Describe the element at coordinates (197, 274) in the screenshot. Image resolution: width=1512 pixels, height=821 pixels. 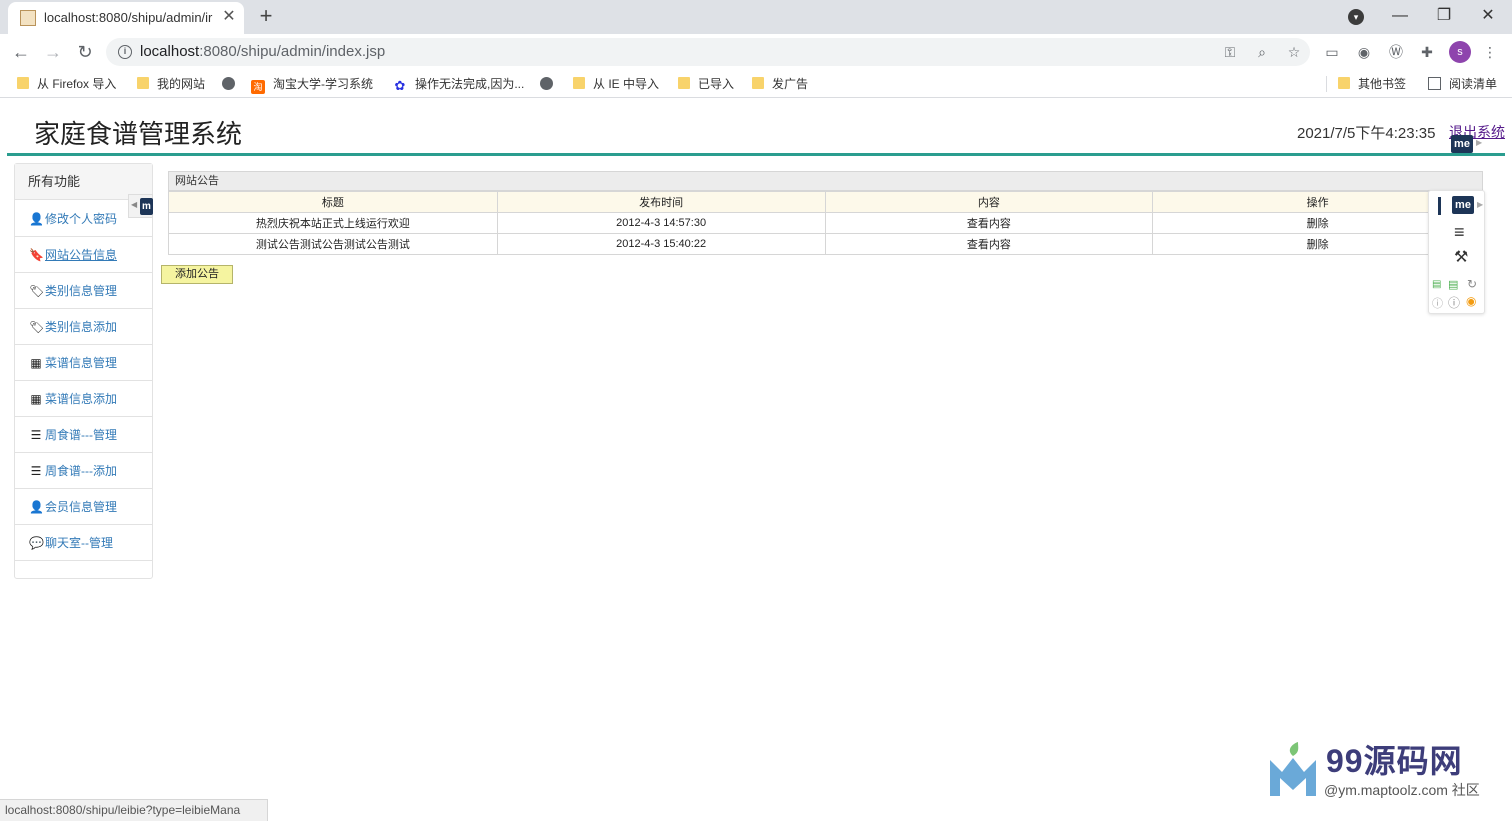
I see `add-notice-button: 添加公告` at that location.